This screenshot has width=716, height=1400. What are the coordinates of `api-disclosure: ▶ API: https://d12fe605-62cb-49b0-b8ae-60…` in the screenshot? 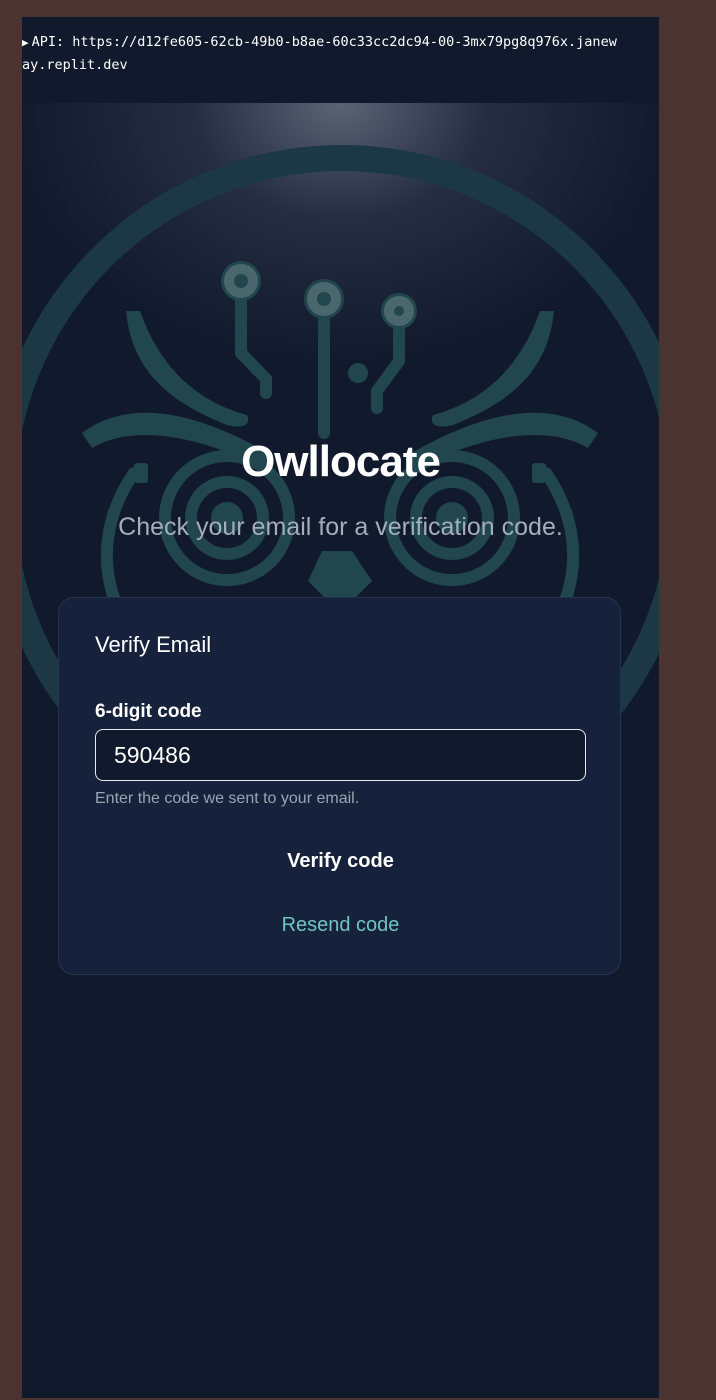 It's located at (322, 53).